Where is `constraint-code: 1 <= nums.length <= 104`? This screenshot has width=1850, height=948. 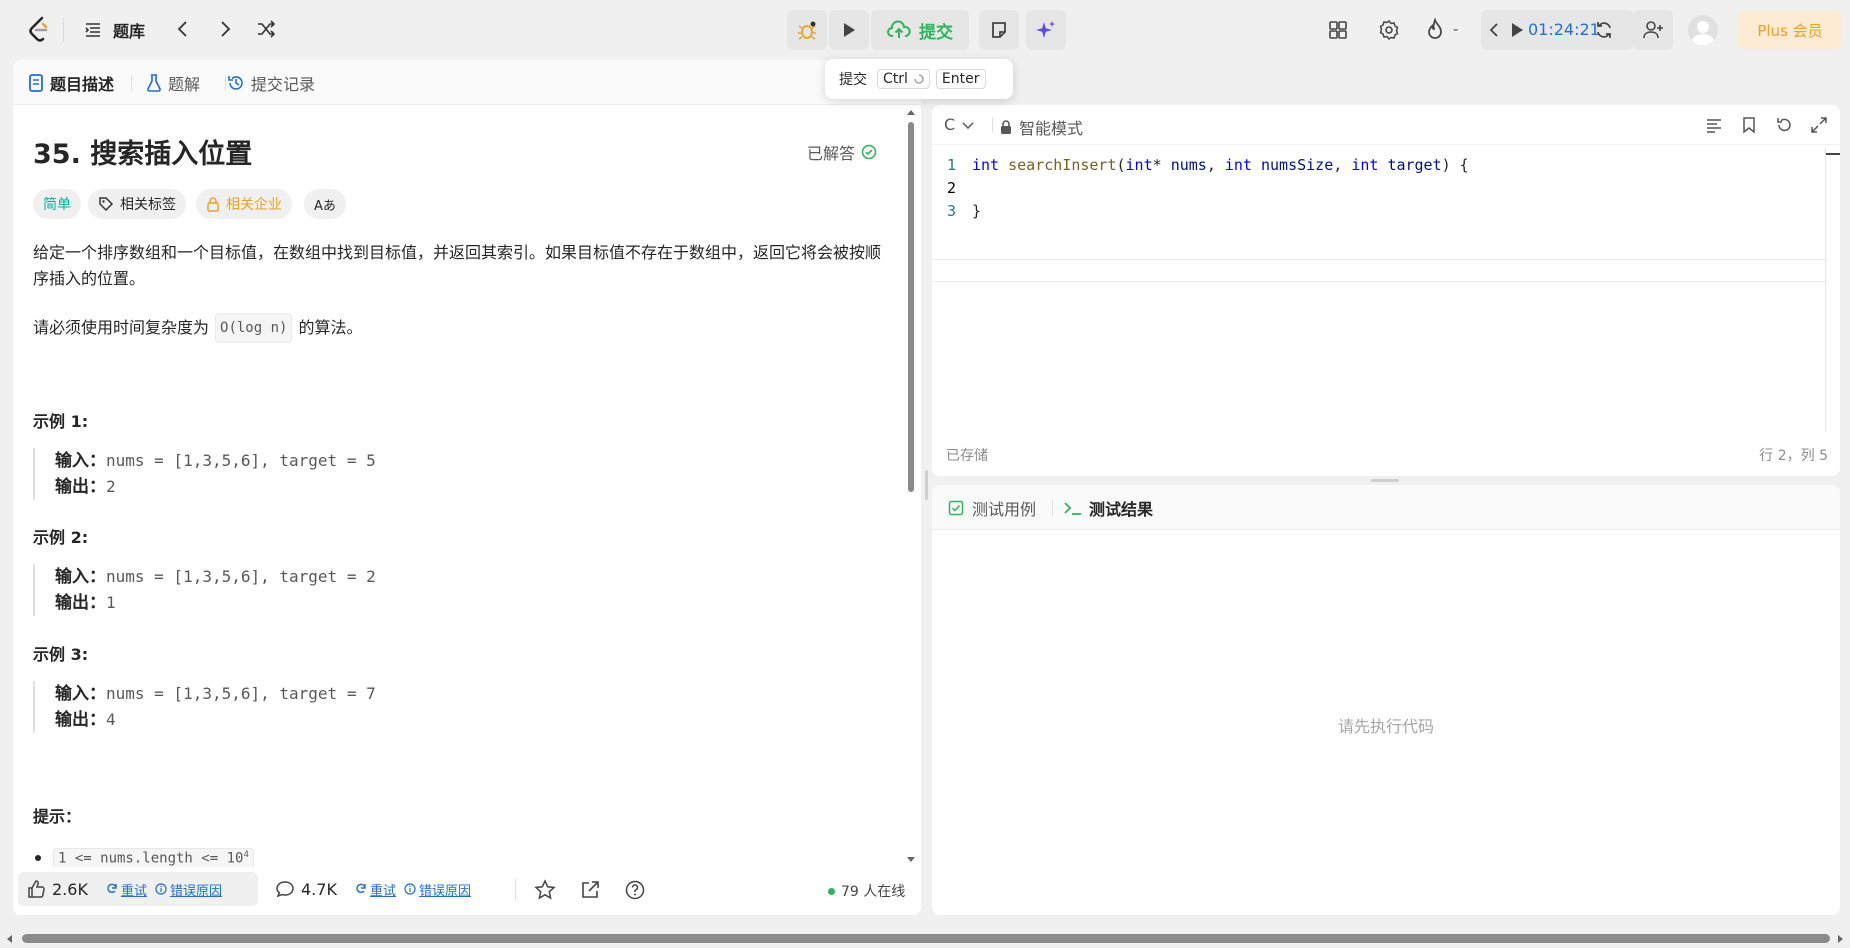 constraint-code: 1 <= nums.length <= 104 is located at coordinates (153, 858).